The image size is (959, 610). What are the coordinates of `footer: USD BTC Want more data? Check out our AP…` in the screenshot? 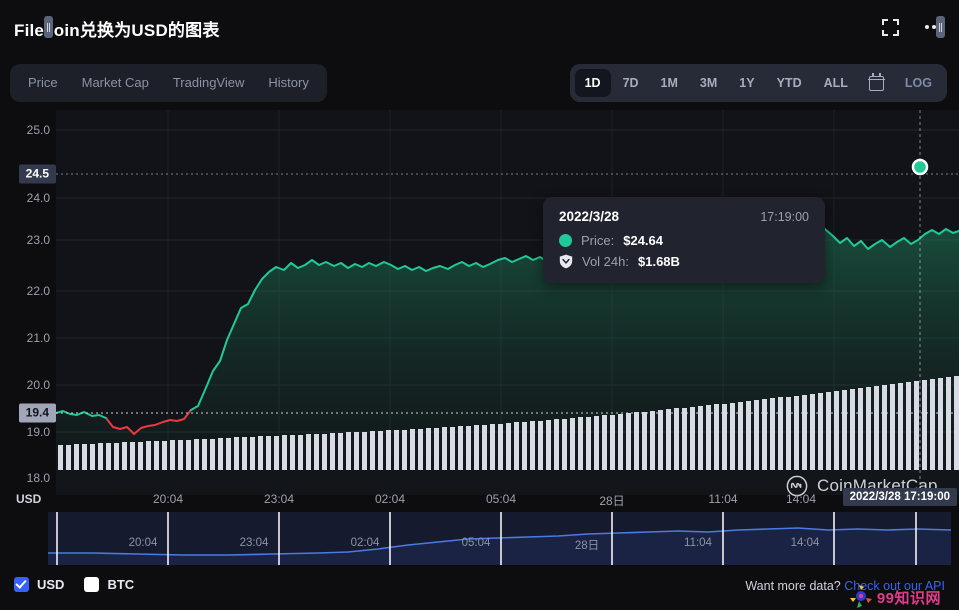 It's located at (479, 588).